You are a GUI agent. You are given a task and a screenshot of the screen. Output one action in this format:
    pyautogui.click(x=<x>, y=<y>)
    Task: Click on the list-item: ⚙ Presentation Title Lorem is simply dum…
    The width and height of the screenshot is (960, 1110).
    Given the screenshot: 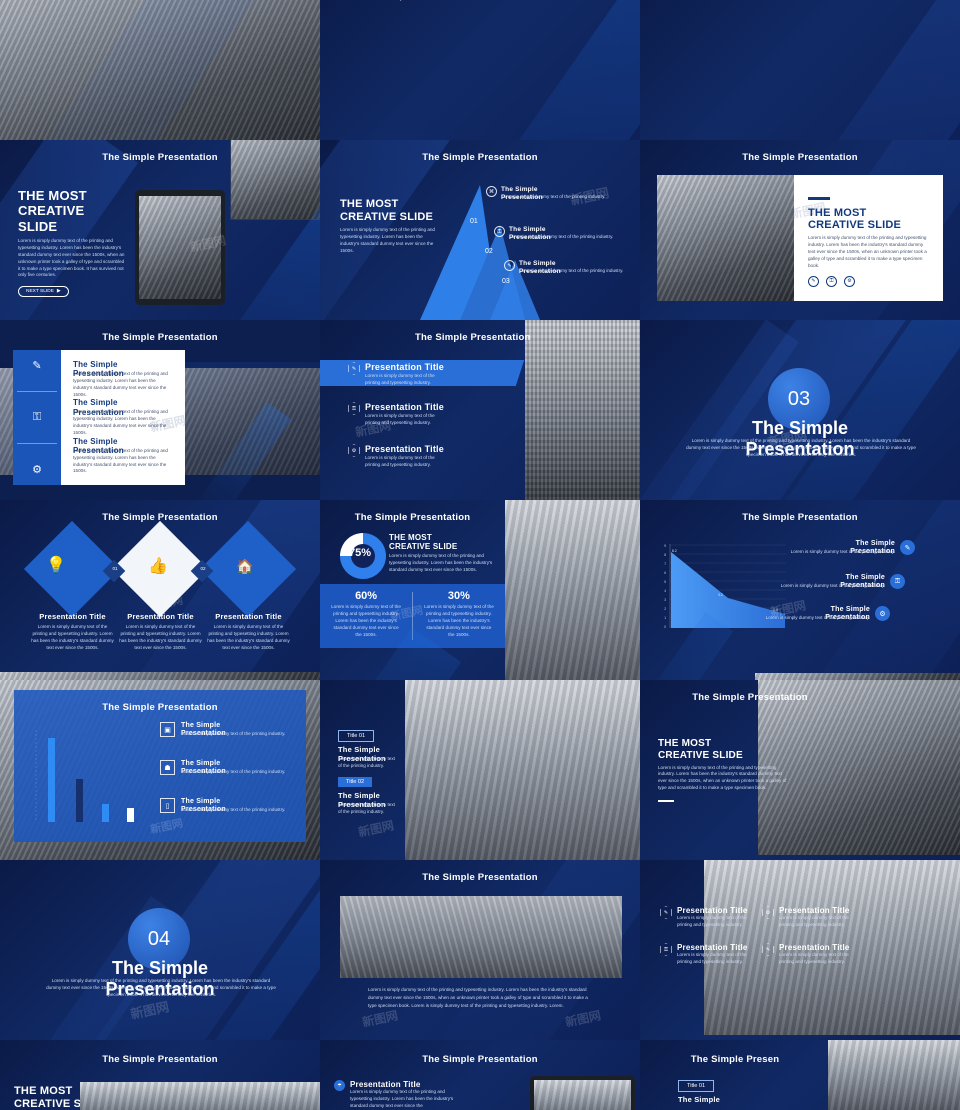 What is the action you would take?
    pyautogui.click(x=399, y=456)
    